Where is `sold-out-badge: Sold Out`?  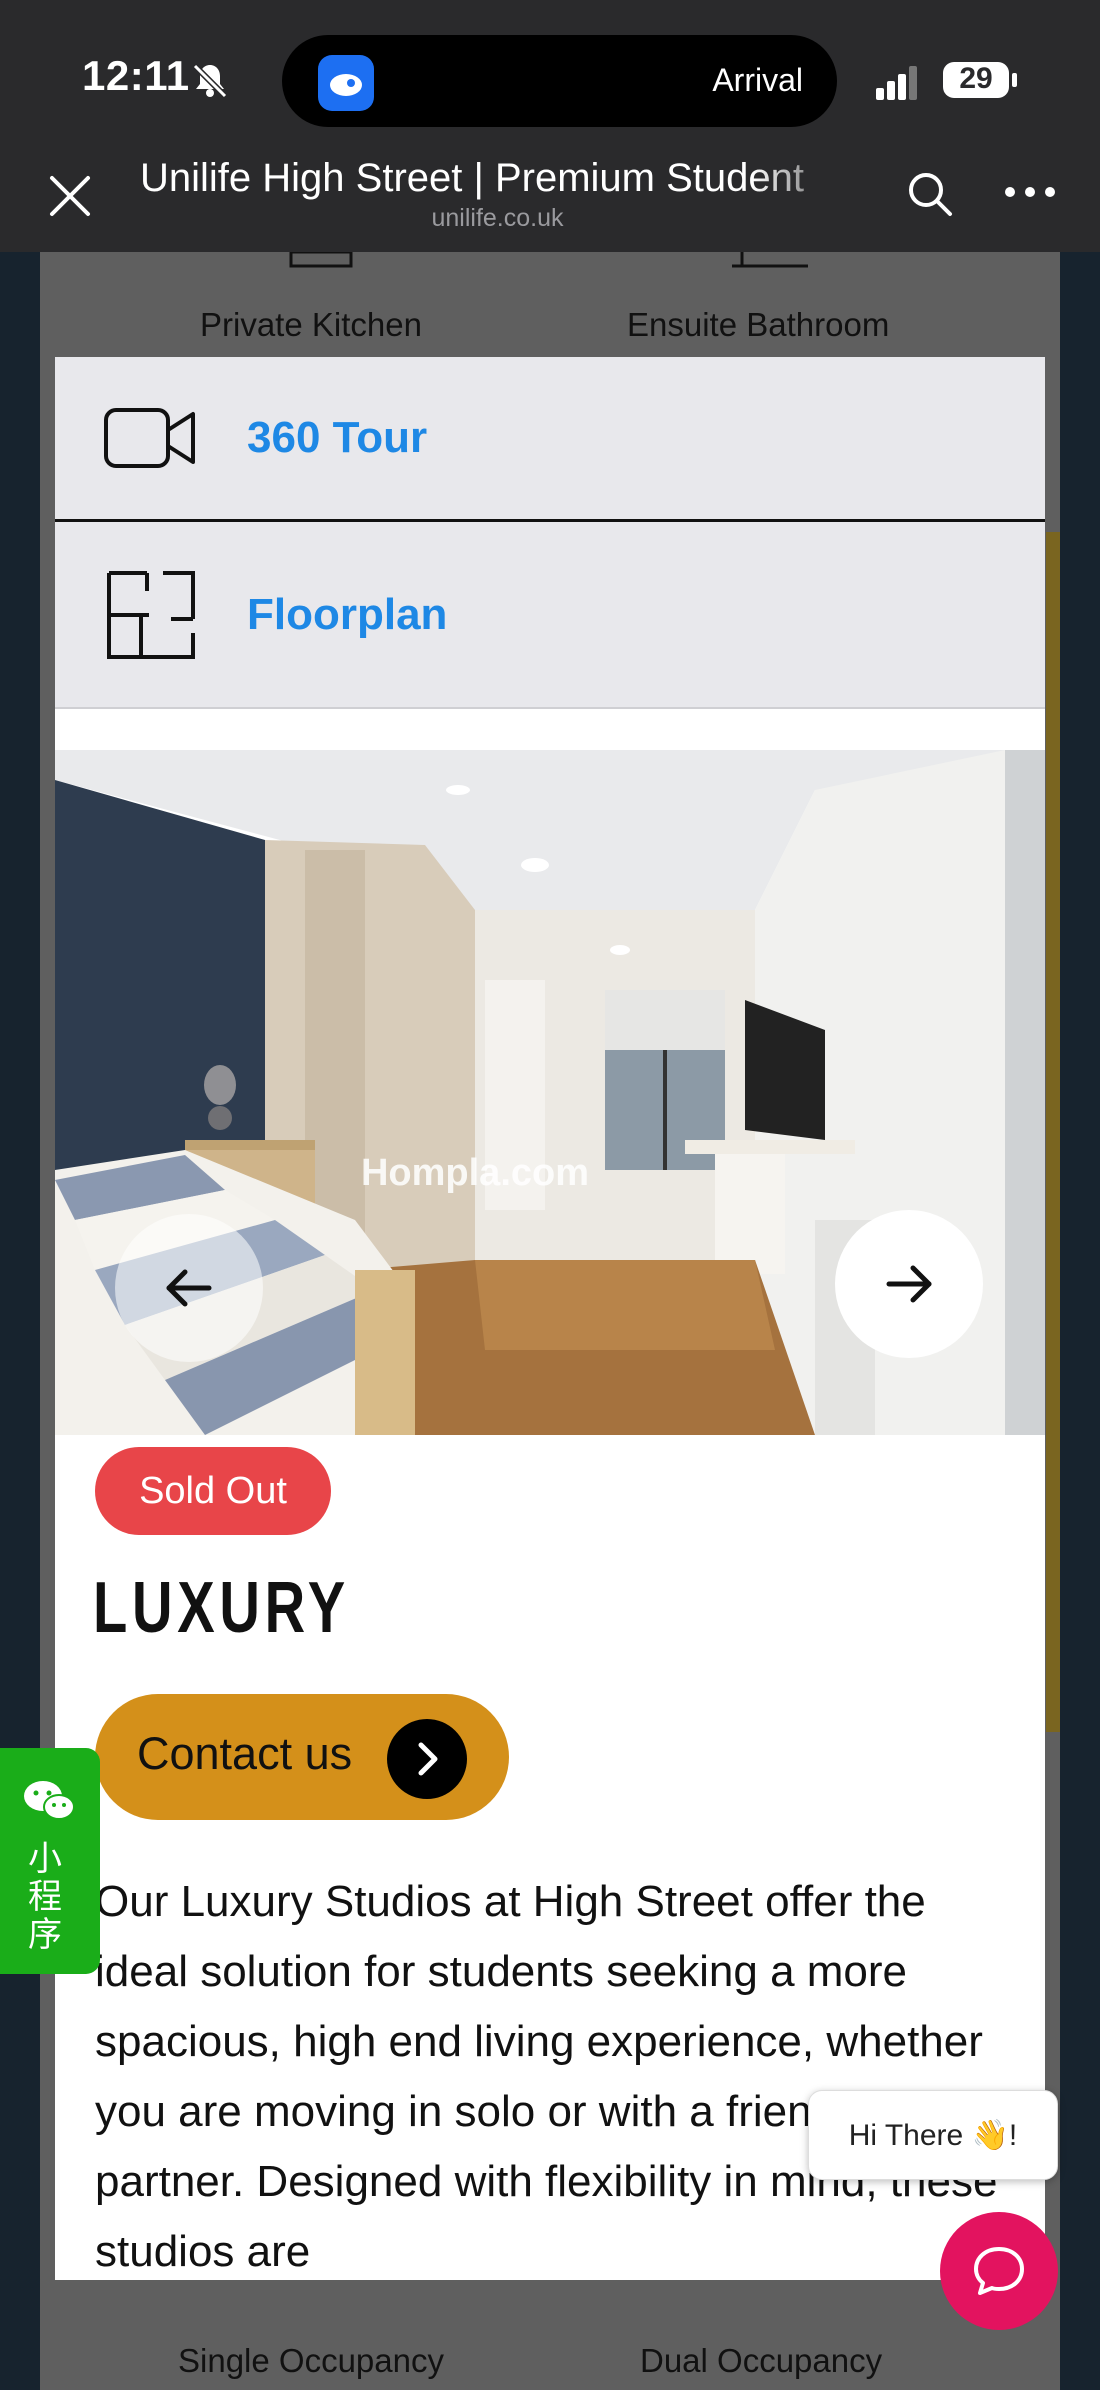 sold-out-badge: Sold Out is located at coordinates (213, 1491).